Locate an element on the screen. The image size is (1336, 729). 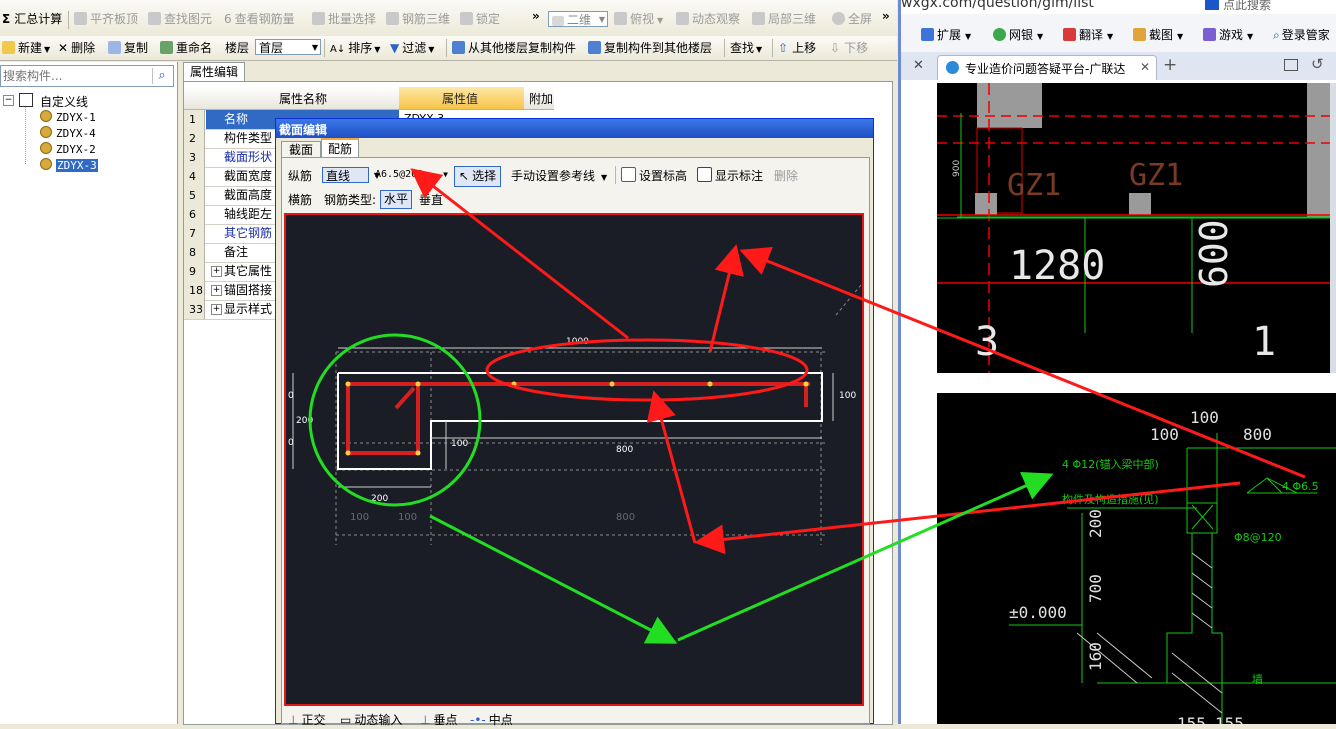
vertical-button: 垂直 is located at coordinates (431, 200).